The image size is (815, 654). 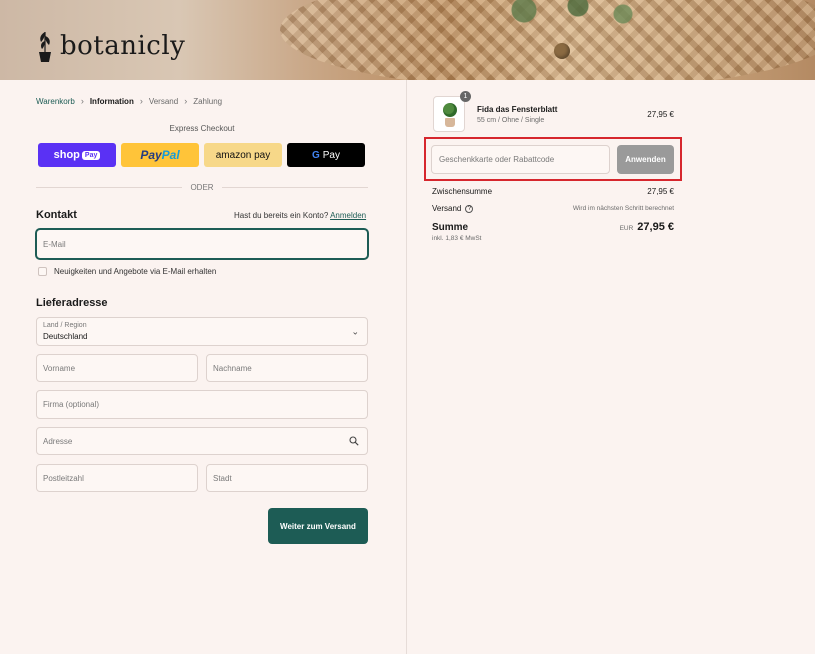 I want to click on amazon-pay-text: amazon pay, so click(x=243, y=155).